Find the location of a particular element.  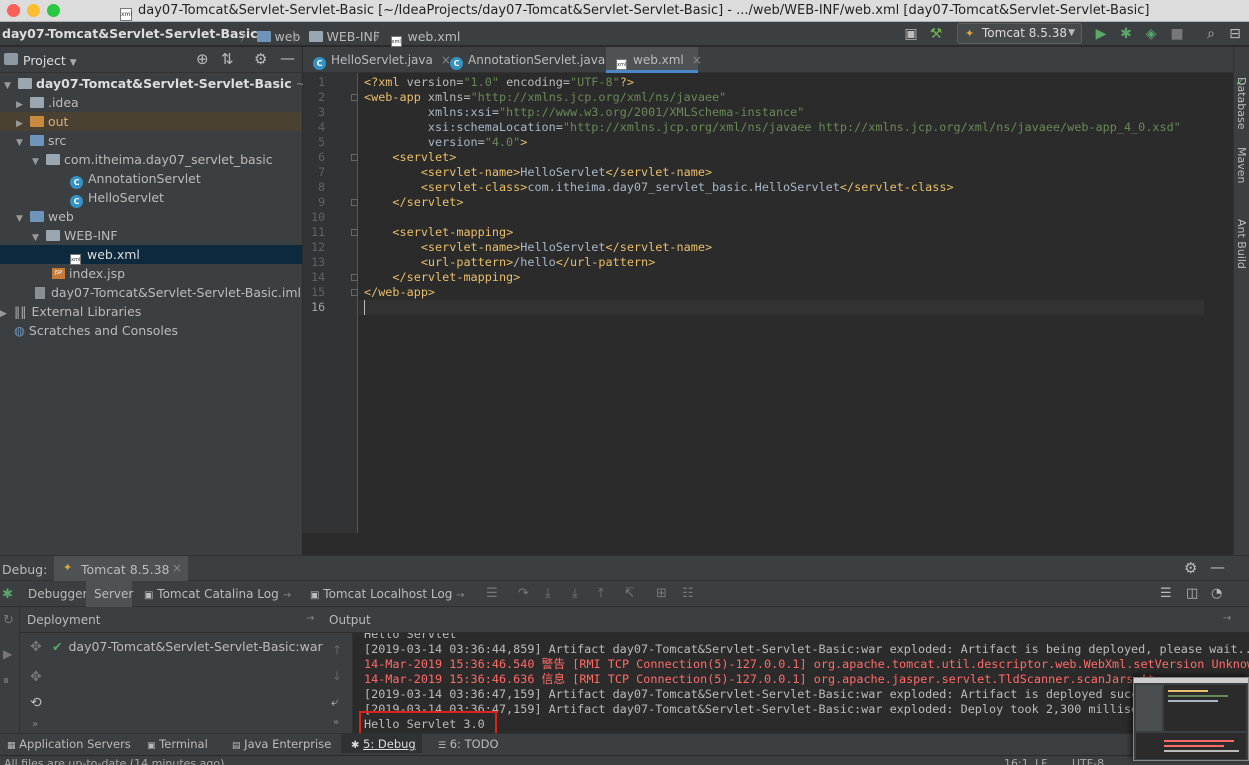

breadcrumb-project: day07-Tomcat&Servlet-Servlet-Basic is located at coordinates (130, 33).